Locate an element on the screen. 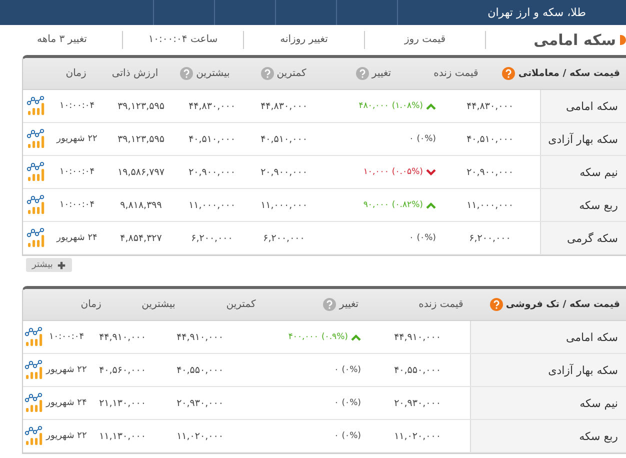 This screenshot has height=458, width=626. more-button: بیشتر is located at coordinates (49, 265).